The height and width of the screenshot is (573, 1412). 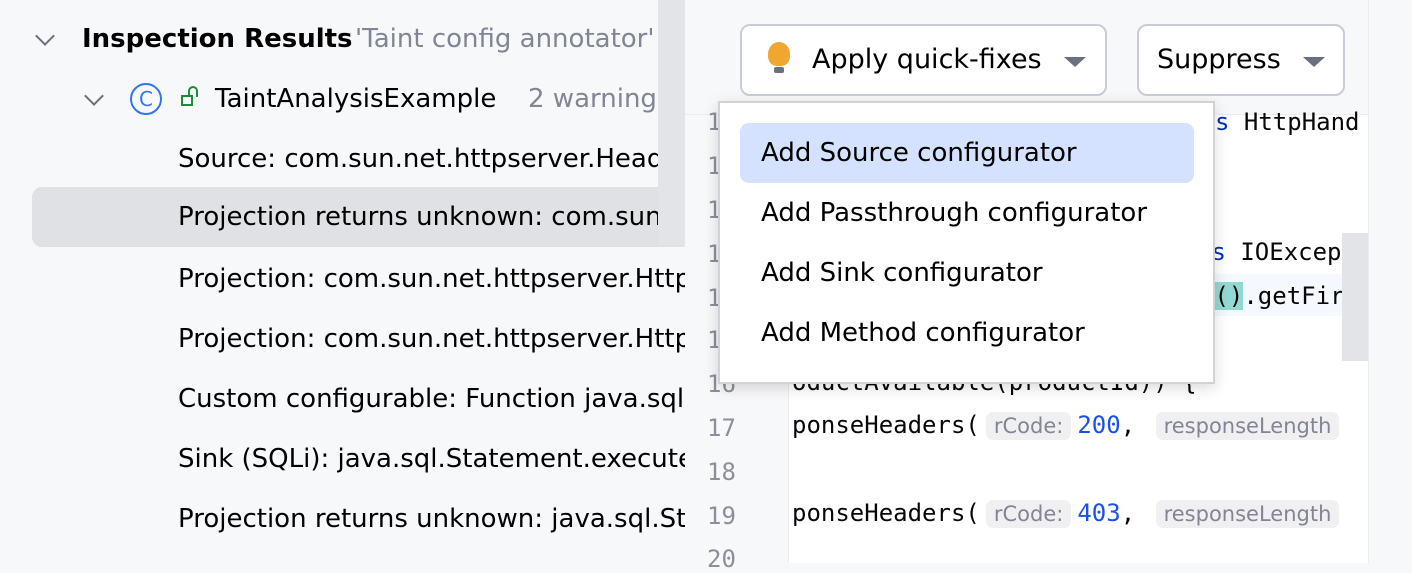 I want to click on code-line: ponseHeaders(rCode: 403, responseLength, so click(x=1068, y=513).